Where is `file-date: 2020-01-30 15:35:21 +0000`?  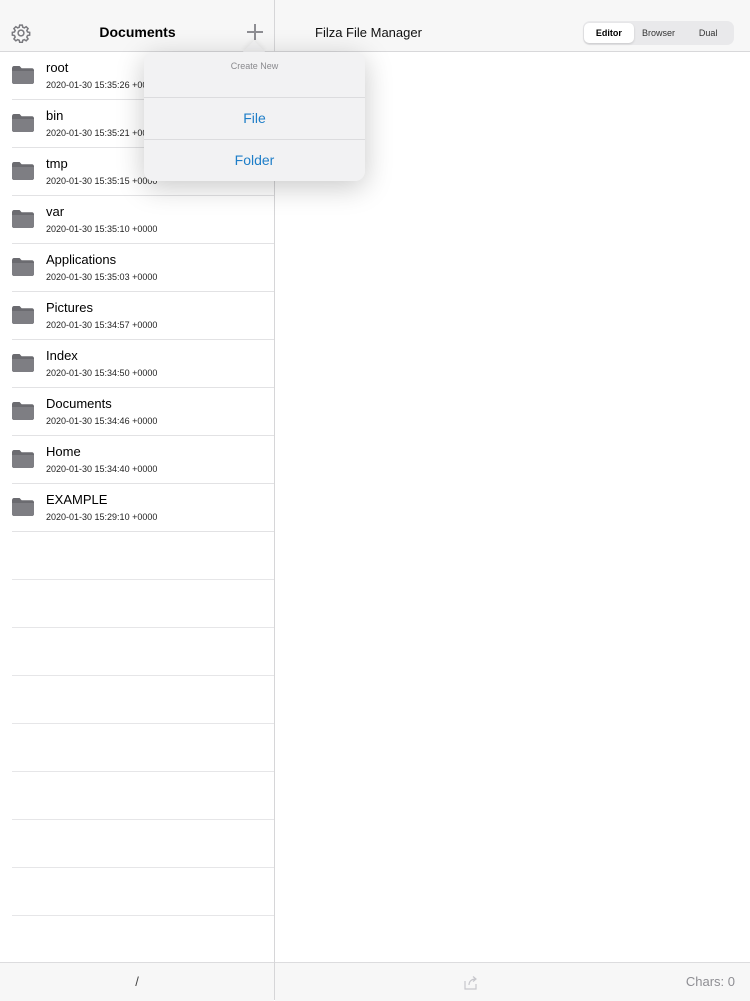
file-date: 2020-01-30 15:35:21 +0000 is located at coordinates (102, 133).